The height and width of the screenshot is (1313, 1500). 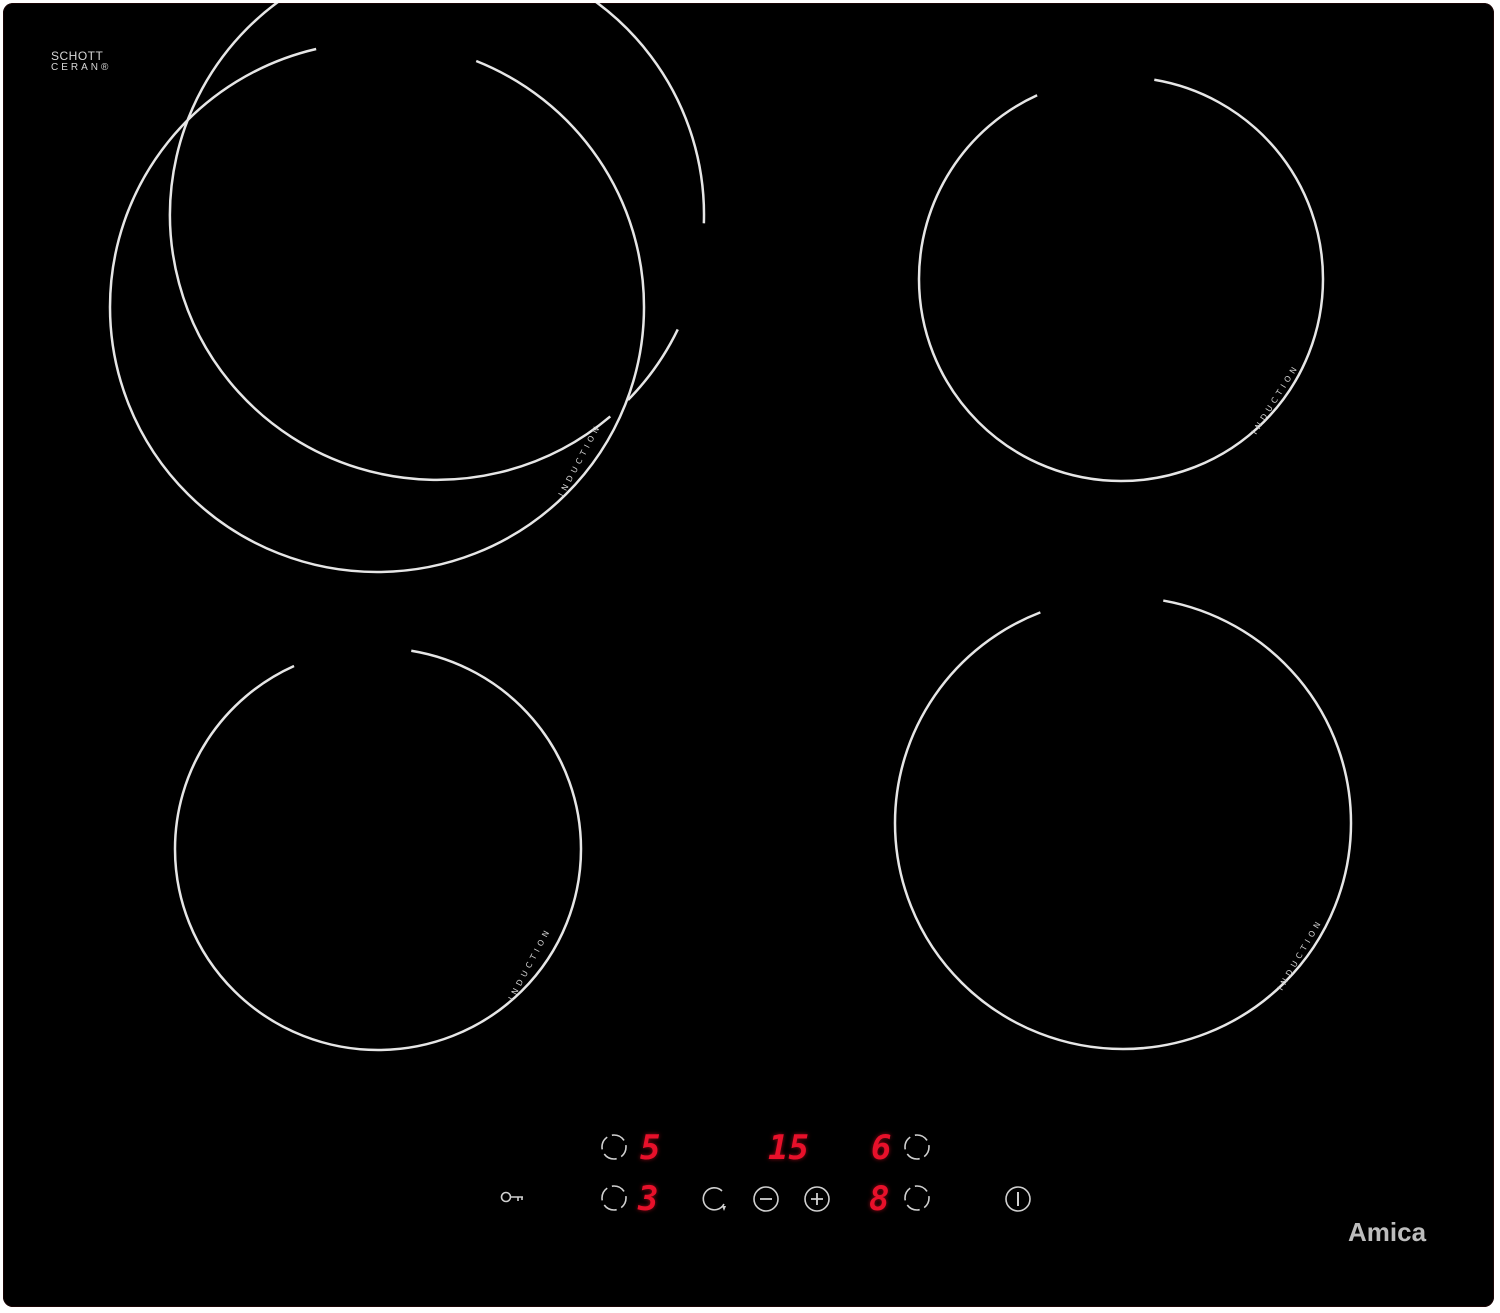 I want to click on power-icon, so click(x=1018, y=1199).